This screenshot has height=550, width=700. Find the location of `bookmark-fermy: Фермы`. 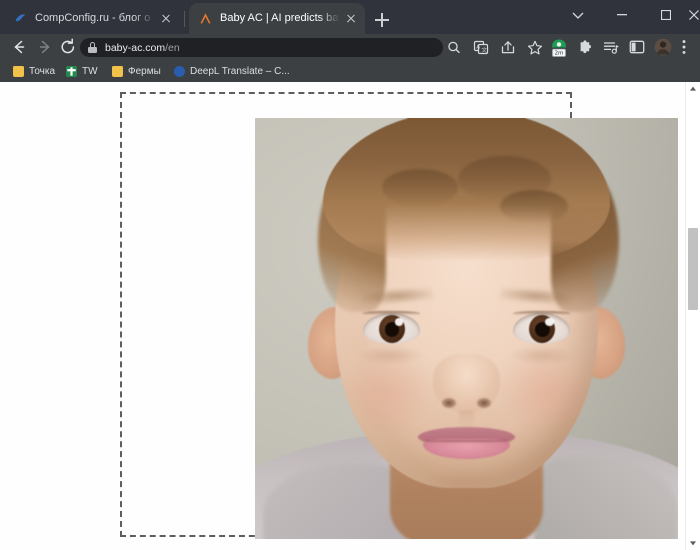

bookmark-fermy: Фермы is located at coordinates (136, 71).